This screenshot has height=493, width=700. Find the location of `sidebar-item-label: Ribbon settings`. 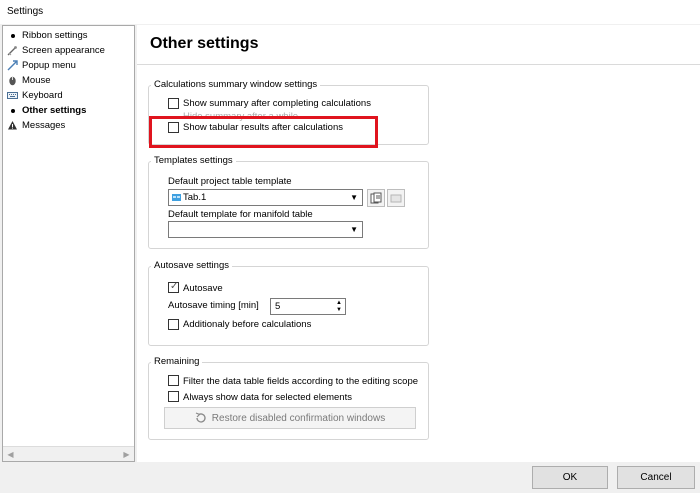

sidebar-item-label: Ribbon settings is located at coordinates (55, 35).